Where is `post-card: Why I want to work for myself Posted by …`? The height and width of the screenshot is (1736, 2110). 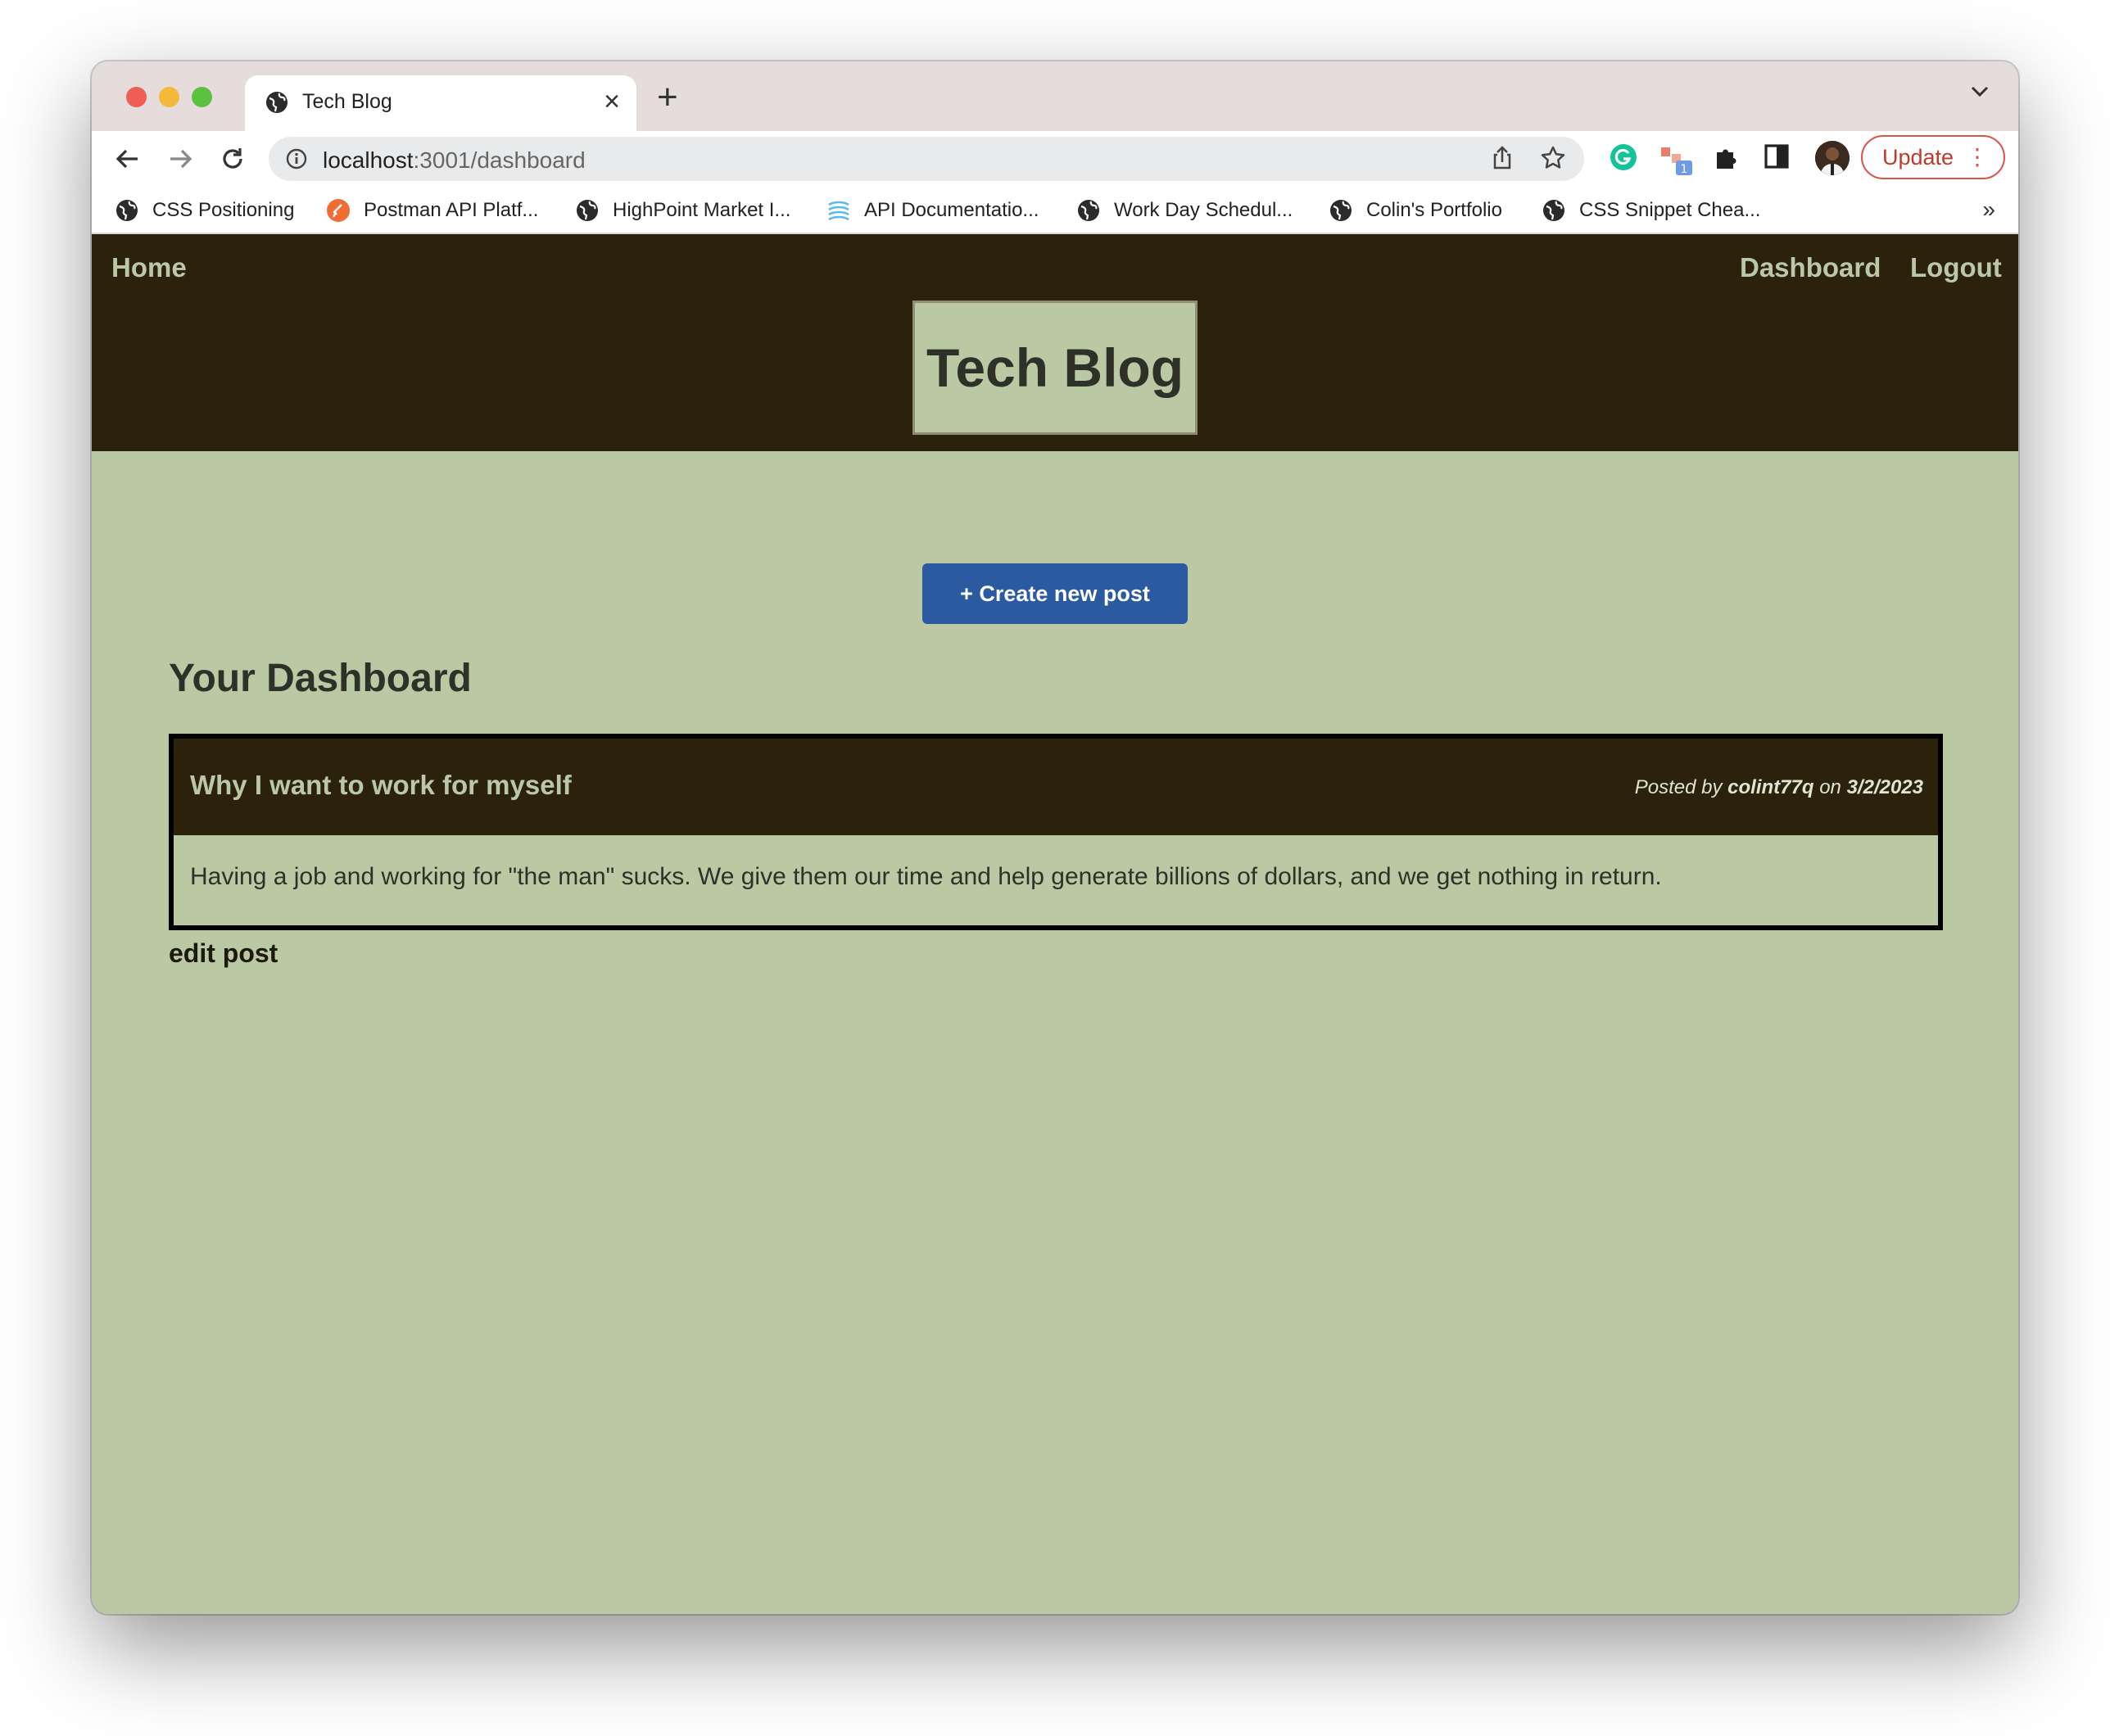
post-card: Why I want to work for myself Posted by … is located at coordinates (1056, 832).